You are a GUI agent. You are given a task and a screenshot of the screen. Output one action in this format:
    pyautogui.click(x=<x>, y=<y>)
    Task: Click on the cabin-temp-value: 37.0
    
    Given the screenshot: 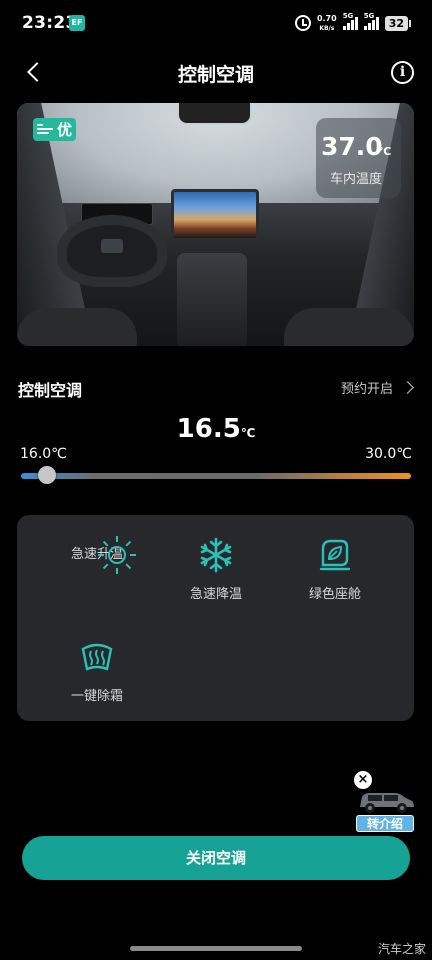 What is the action you would take?
    pyautogui.click(x=352, y=146)
    